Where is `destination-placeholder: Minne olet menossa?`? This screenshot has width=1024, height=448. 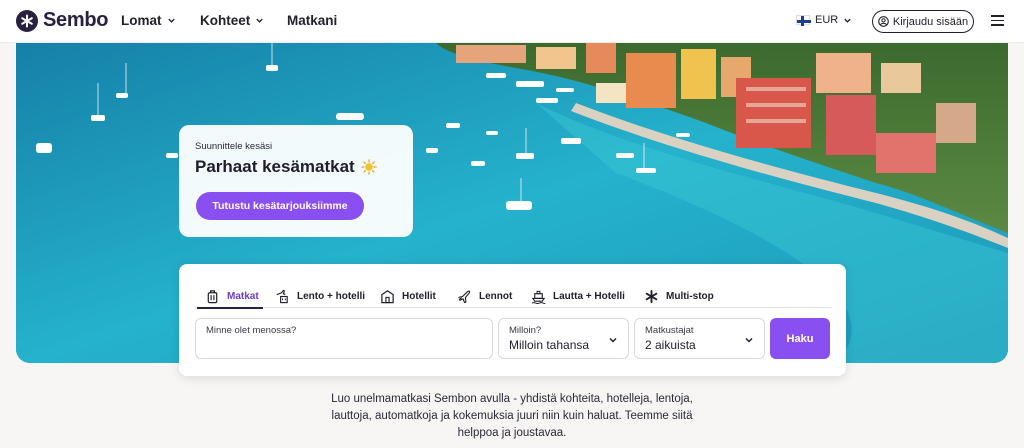
destination-placeholder: Minne olet menossa? is located at coordinates (251, 330).